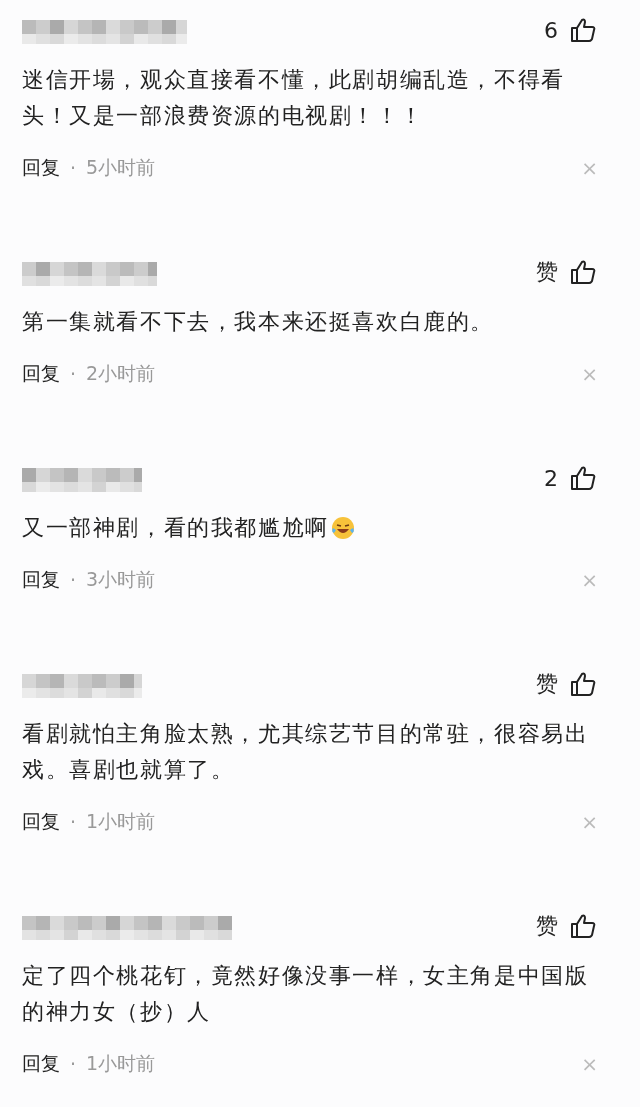  Describe the element at coordinates (306, 994) in the screenshot. I see `comment-text: 定了四个桃花钉，竟然好像没事一样，女主角是中国版的神力女（抄）人` at that location.